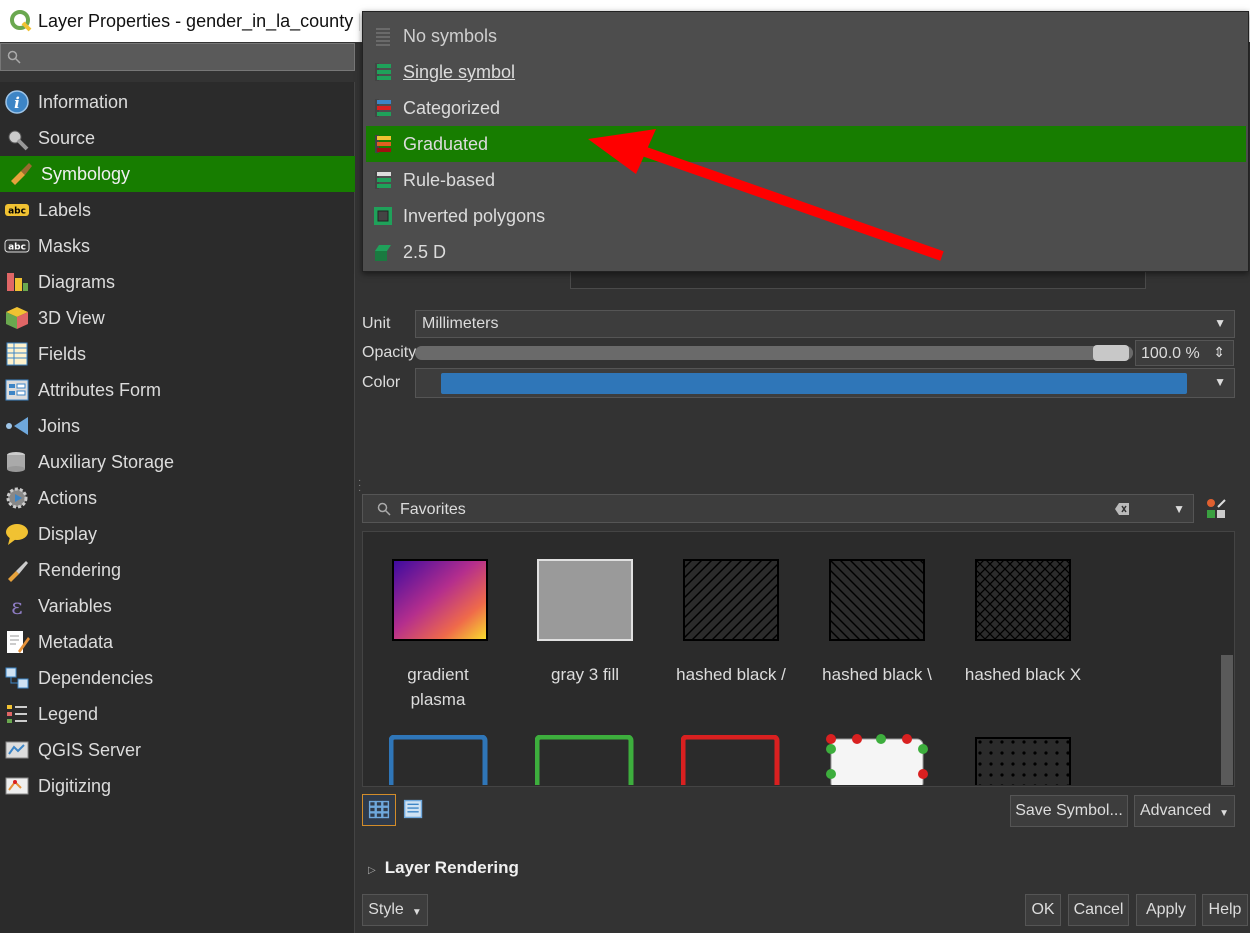 The height and width of the screenshot is (933, 1250). I want to click on ok-button: OK, so click(1043, 910).